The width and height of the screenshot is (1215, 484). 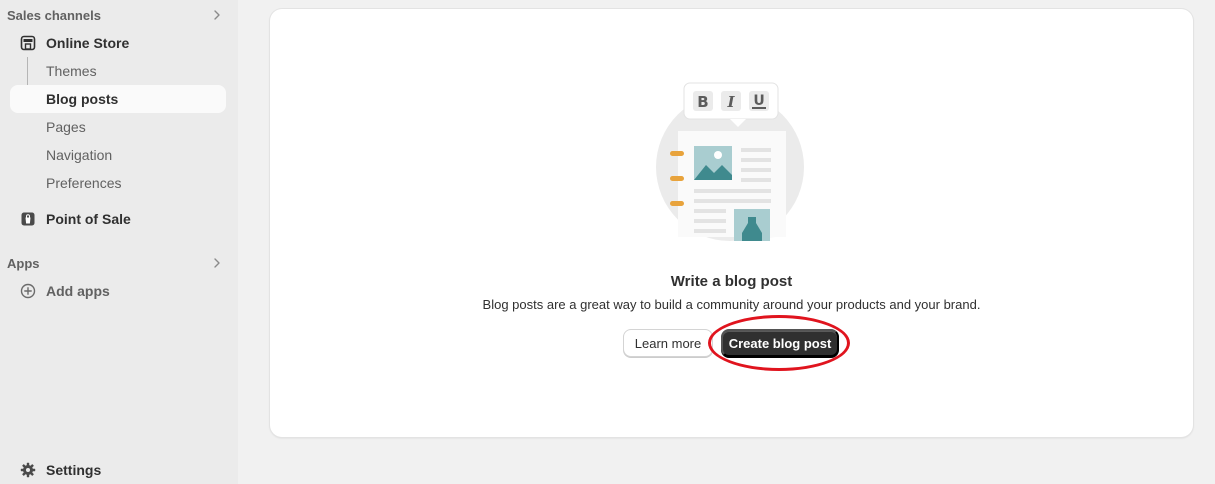 What do you see at coordinates (116, 263) in the screenshot?
I see `apps-header: Apps` at bounding box center [116, 263].